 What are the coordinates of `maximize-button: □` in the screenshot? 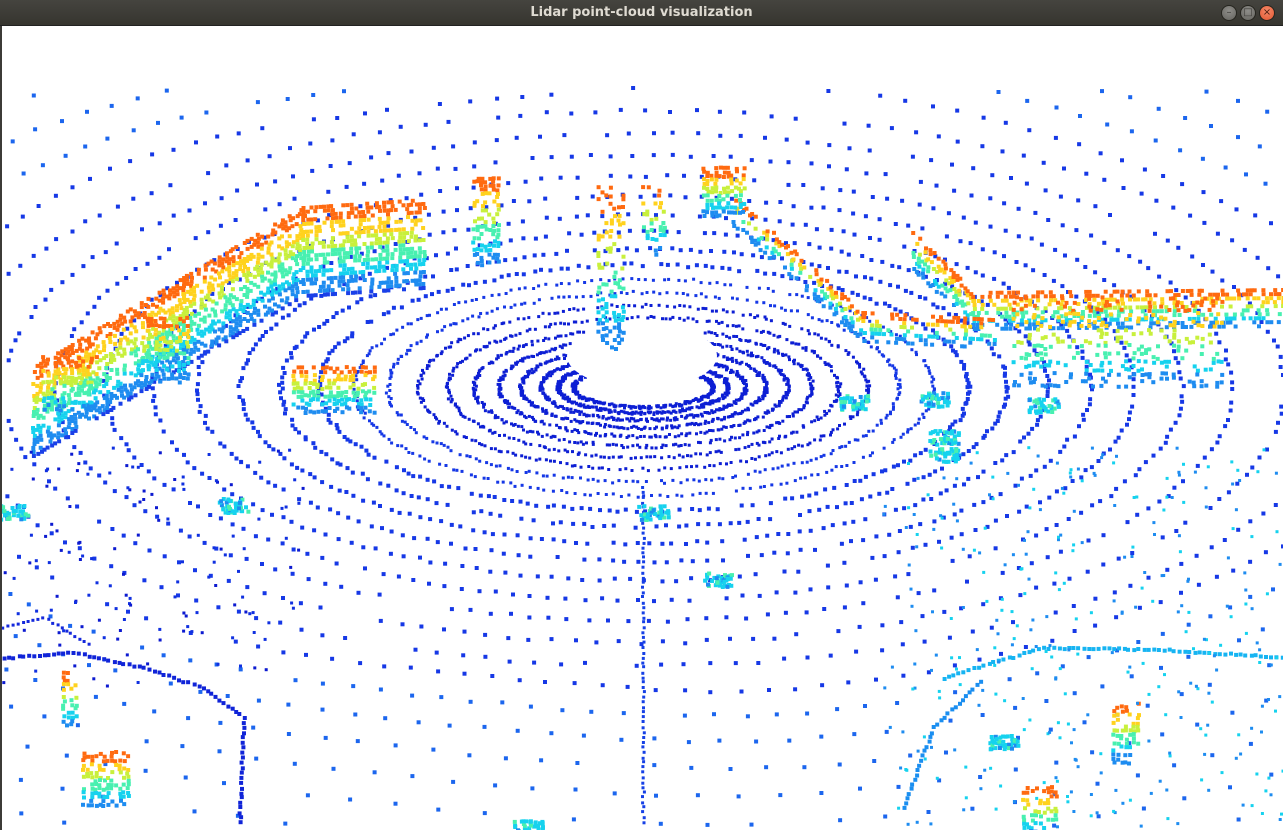 It's located at (1248, 13).